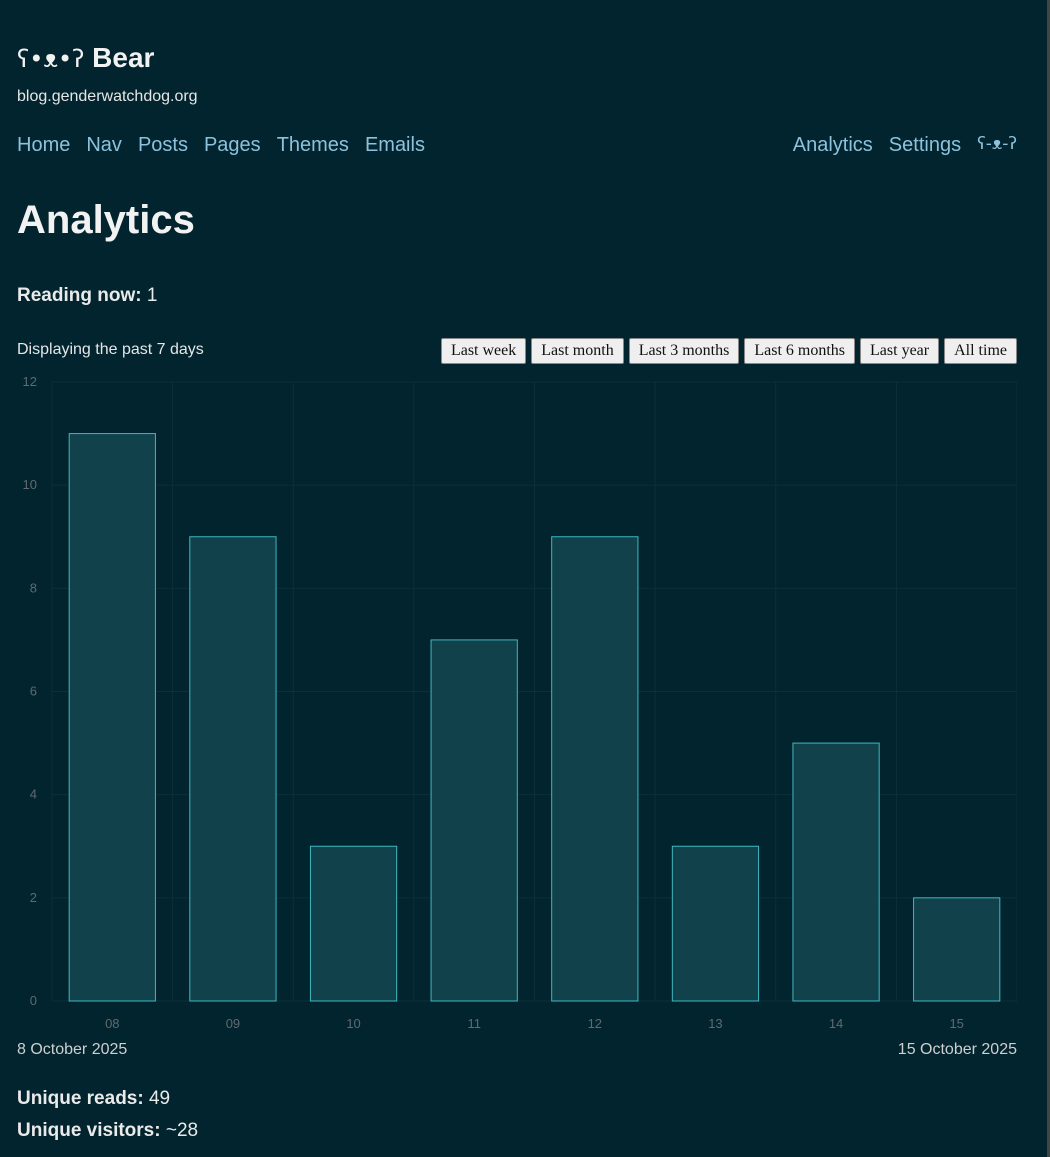 This screenshot has width=1050, height=1157. Describe the element at coordinates (800, 351) in the screenshot. I see `range-last-6-months-button: Last 6 months` at that location.